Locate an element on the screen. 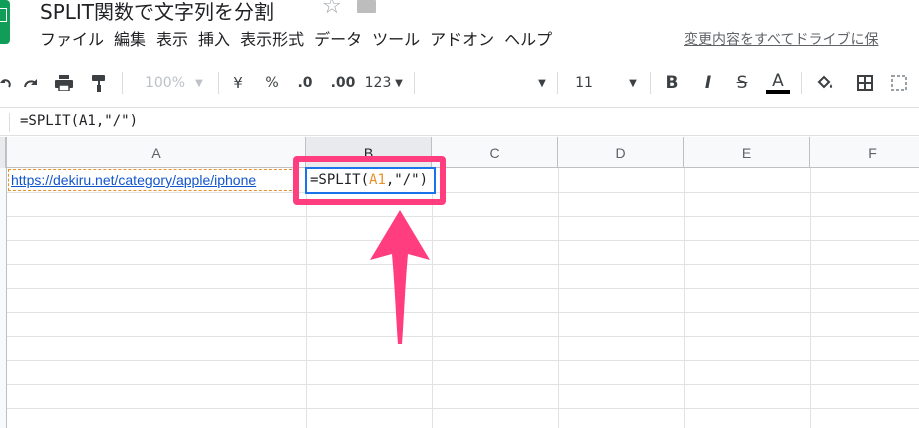 The height and width of the screenshot is (428, 919). cell-b1-editor: =SPLIT(A1,"/") is located at coordinates (370, 180).